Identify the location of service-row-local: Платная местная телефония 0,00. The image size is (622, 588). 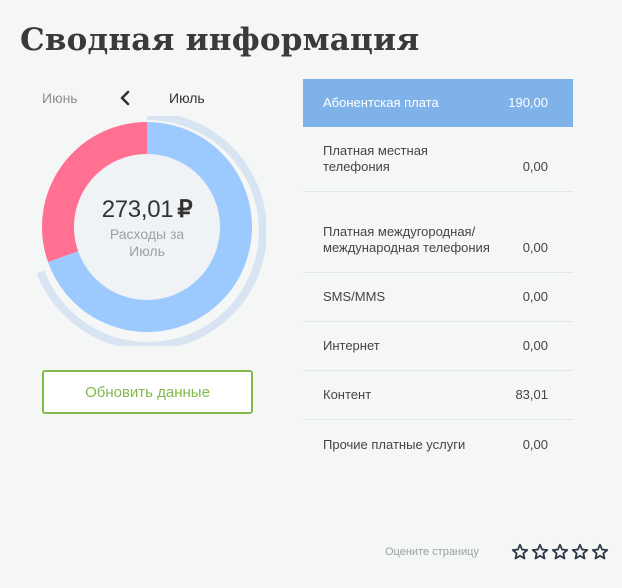
(438, 159).